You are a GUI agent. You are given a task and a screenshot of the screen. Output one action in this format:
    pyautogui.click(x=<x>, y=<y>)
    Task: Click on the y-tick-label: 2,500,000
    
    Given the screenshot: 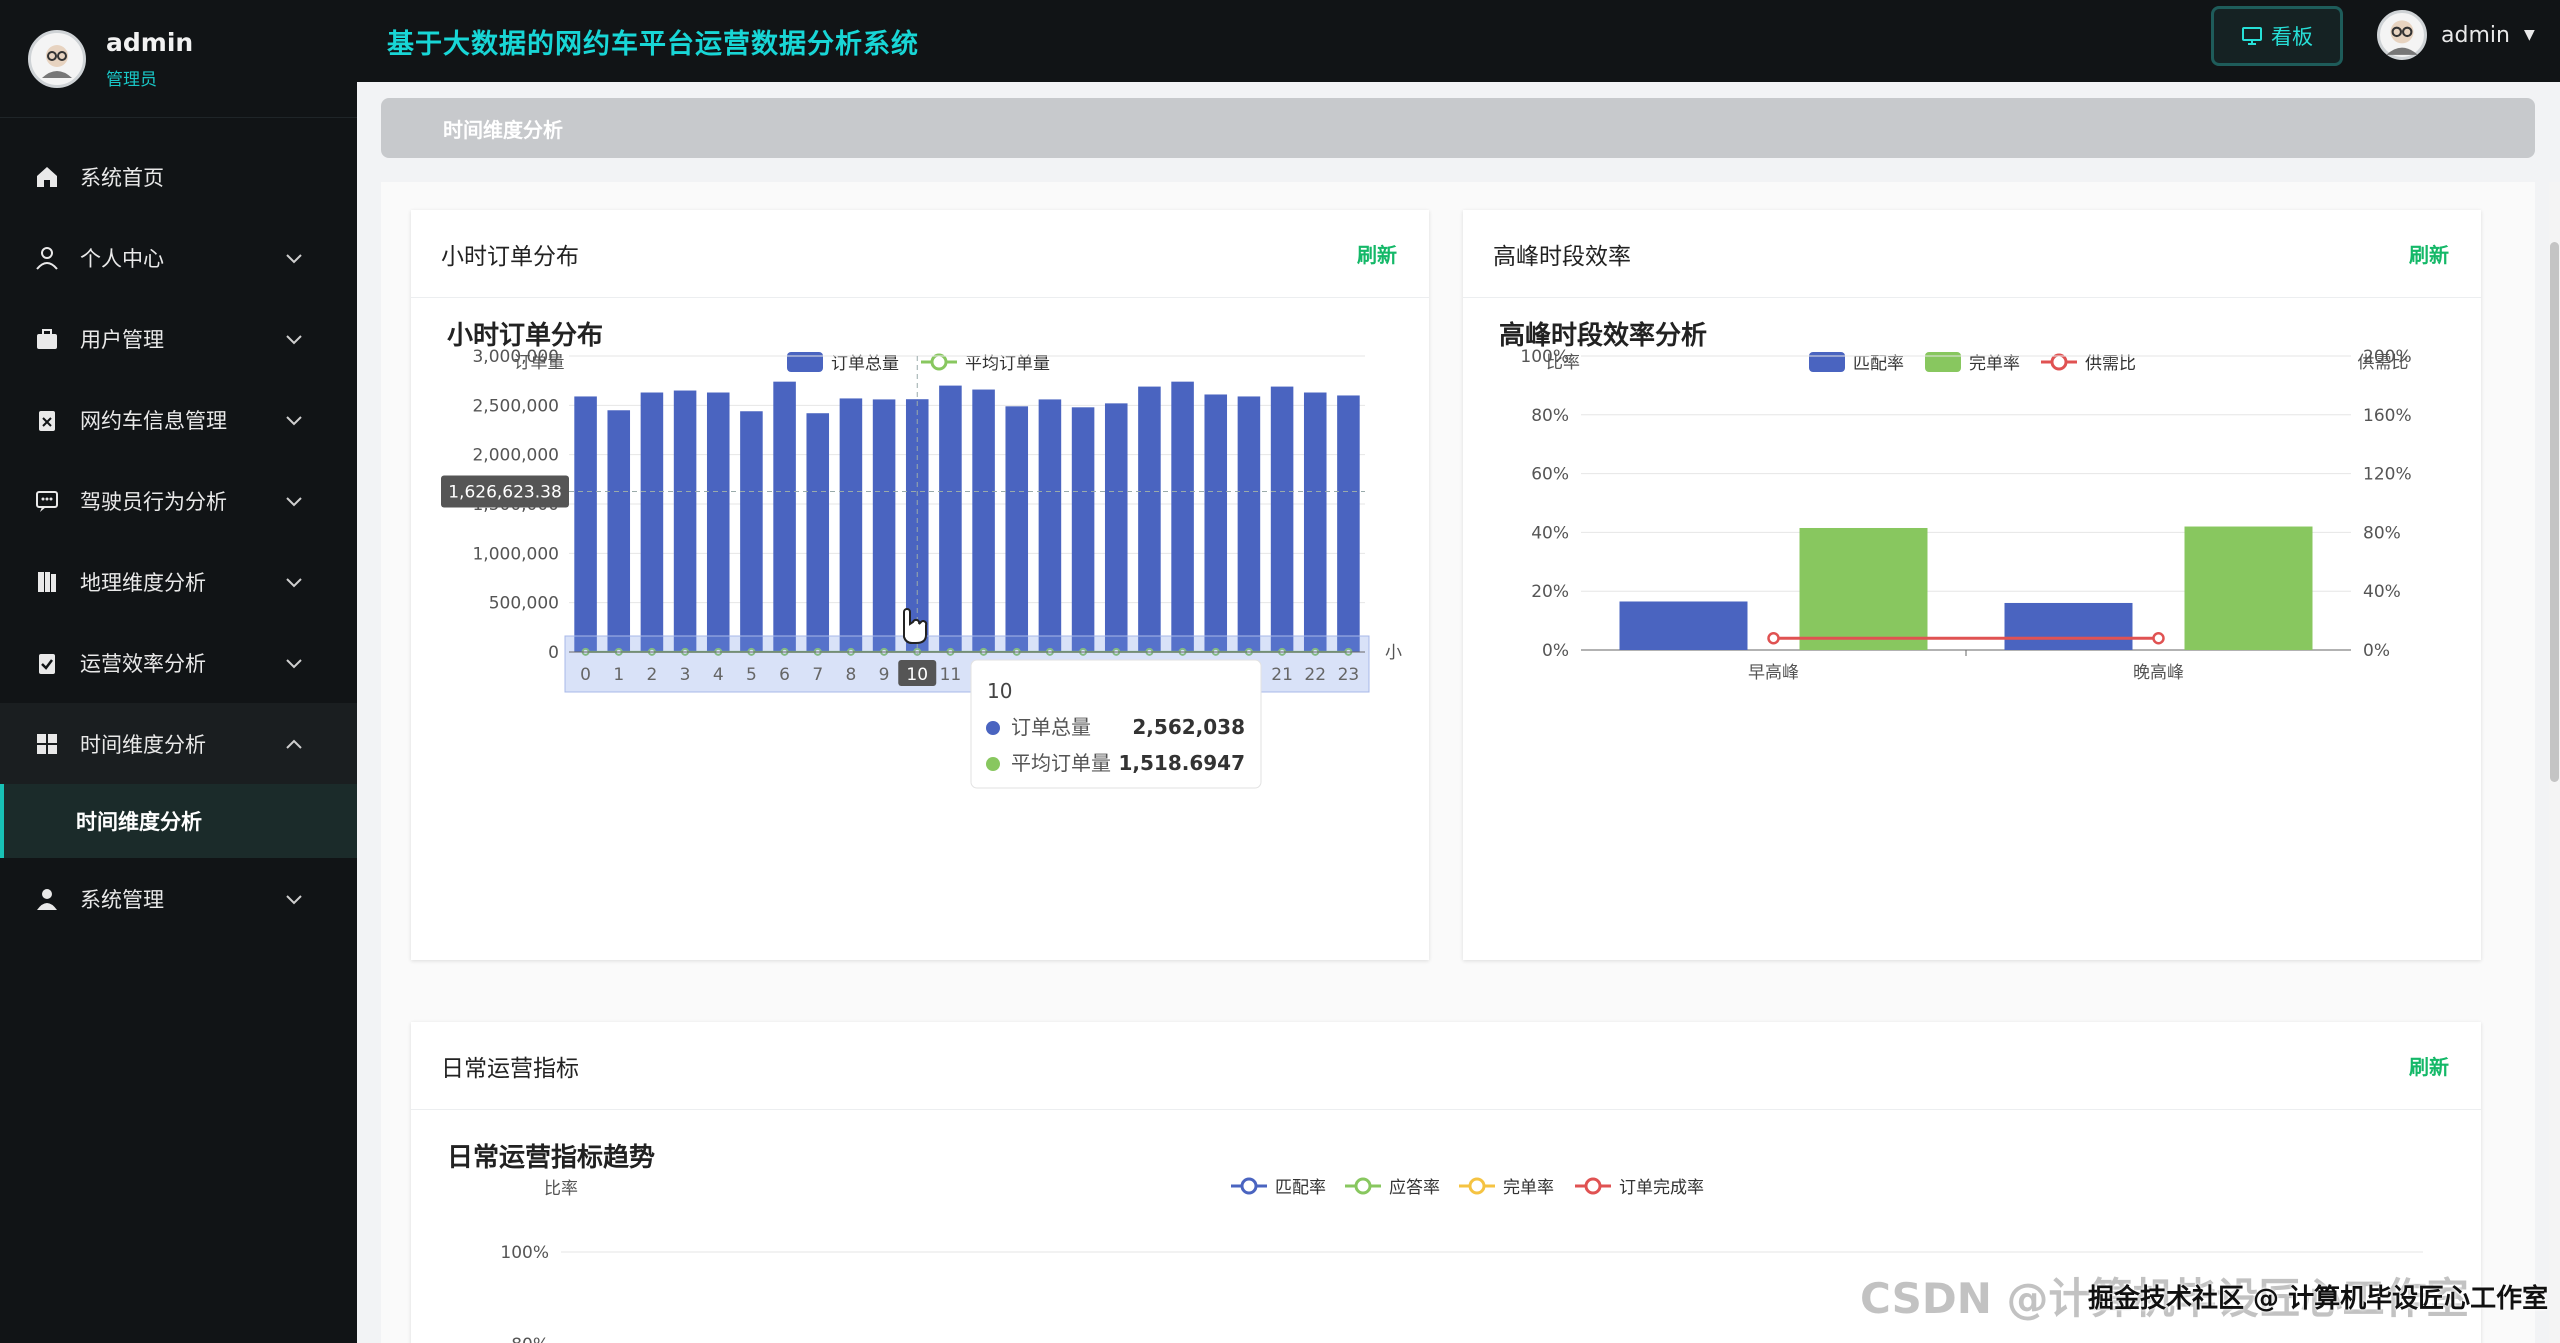 What is the action you would take?
    pyautogui.click(x=515, y=406)
    